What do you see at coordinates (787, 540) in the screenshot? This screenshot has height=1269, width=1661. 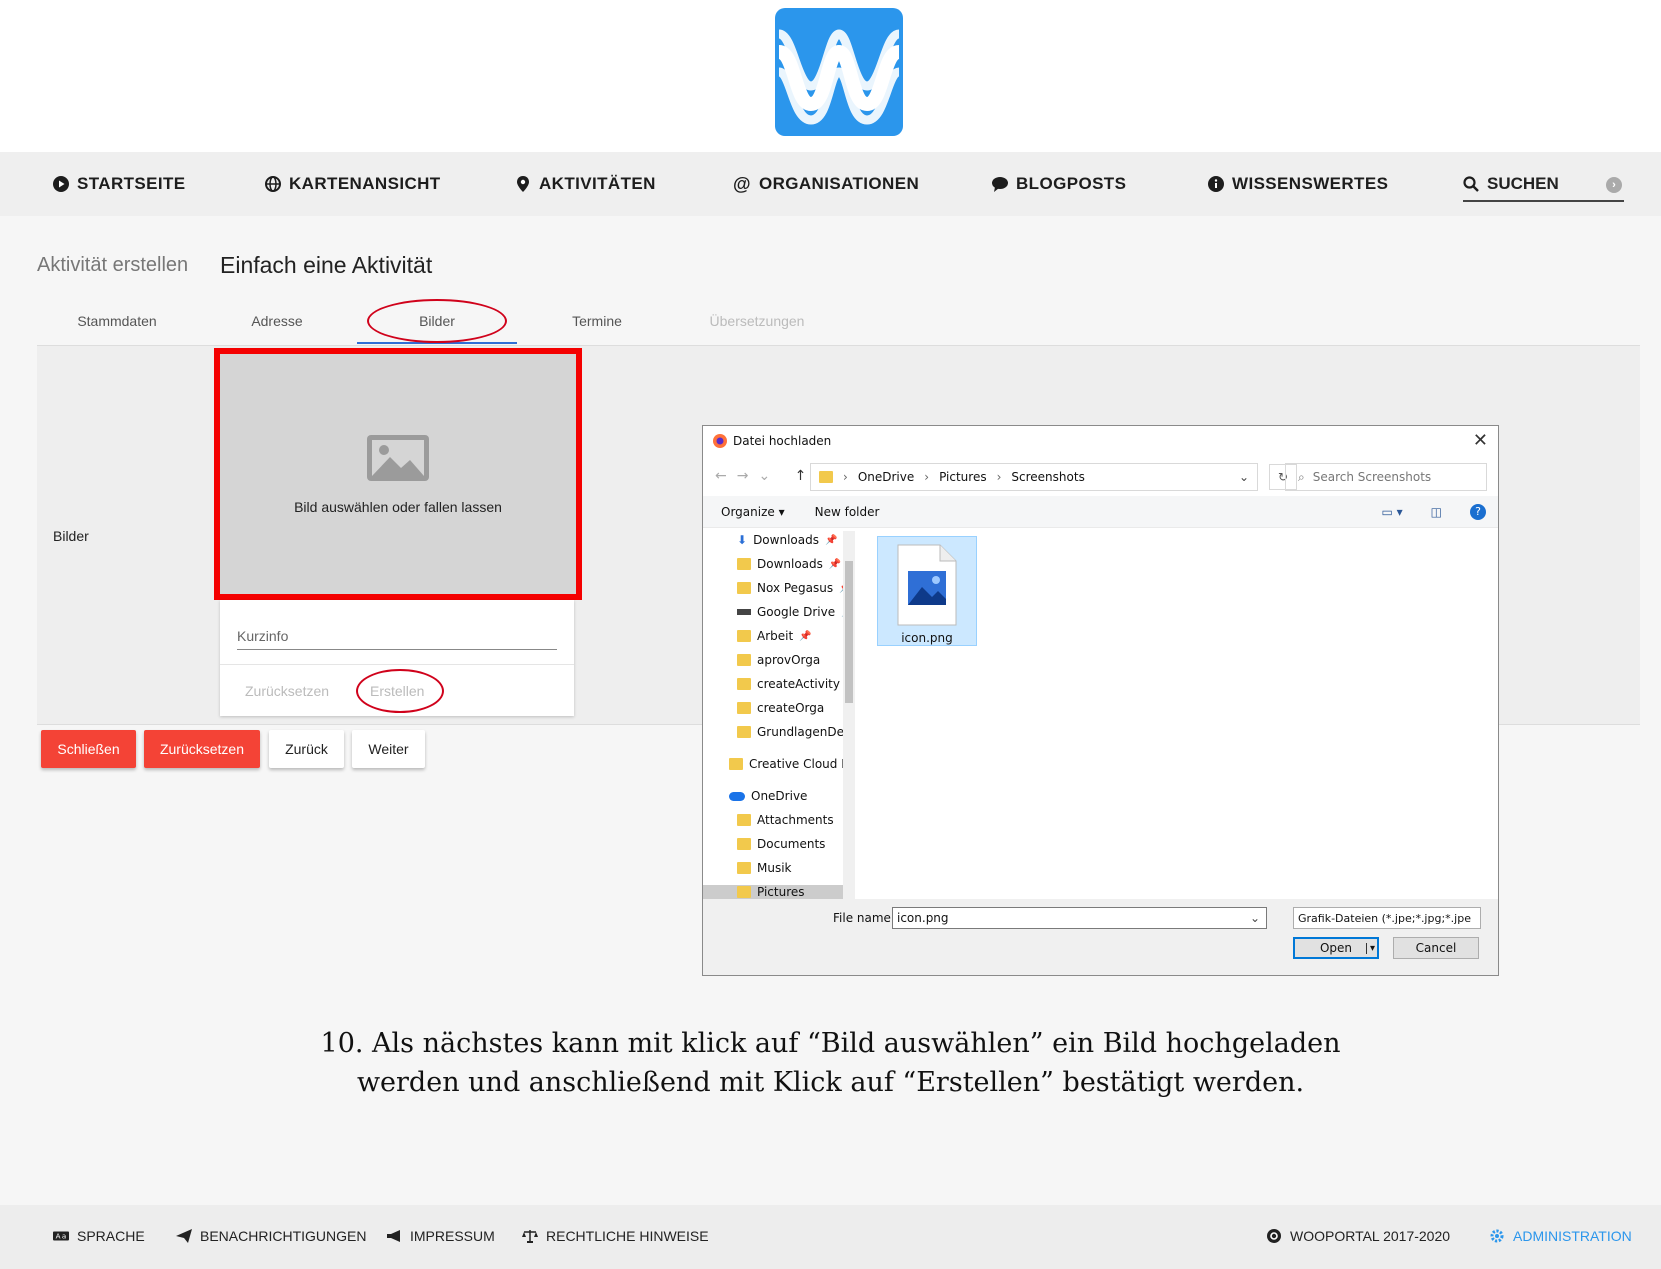 I see `tree-item: ⬇ Downloads 📌` at bounding box center [787, 540].